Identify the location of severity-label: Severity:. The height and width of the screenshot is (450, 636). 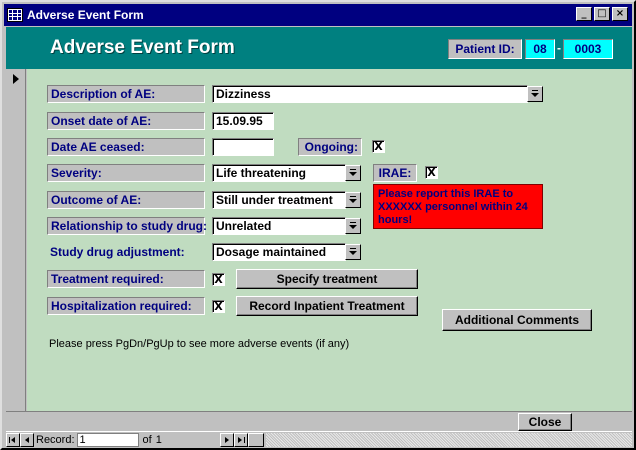
(126, 173).